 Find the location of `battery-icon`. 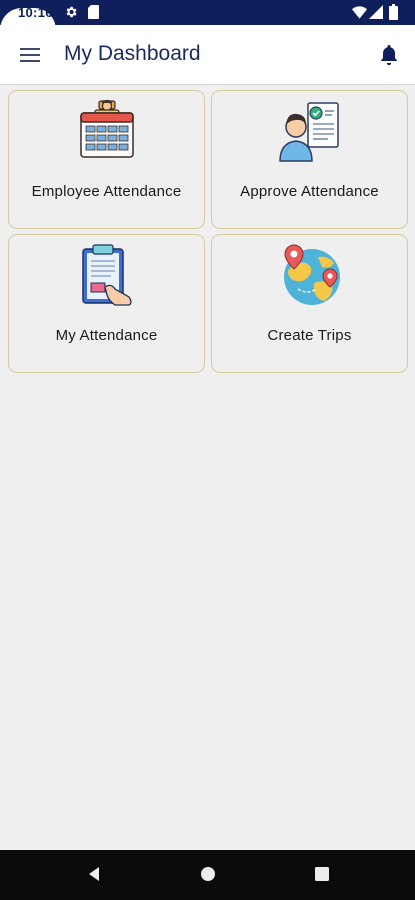

battery-icon is located at coordinates (393, 12).